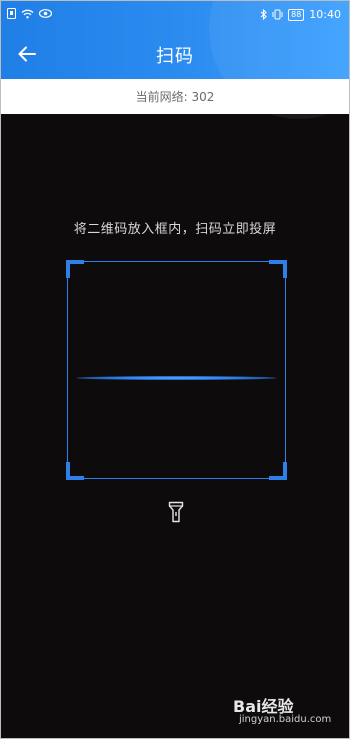 This screenshot has width=350, height=739. I want to click on scan-corner-bottom-left, so click(75, 471).